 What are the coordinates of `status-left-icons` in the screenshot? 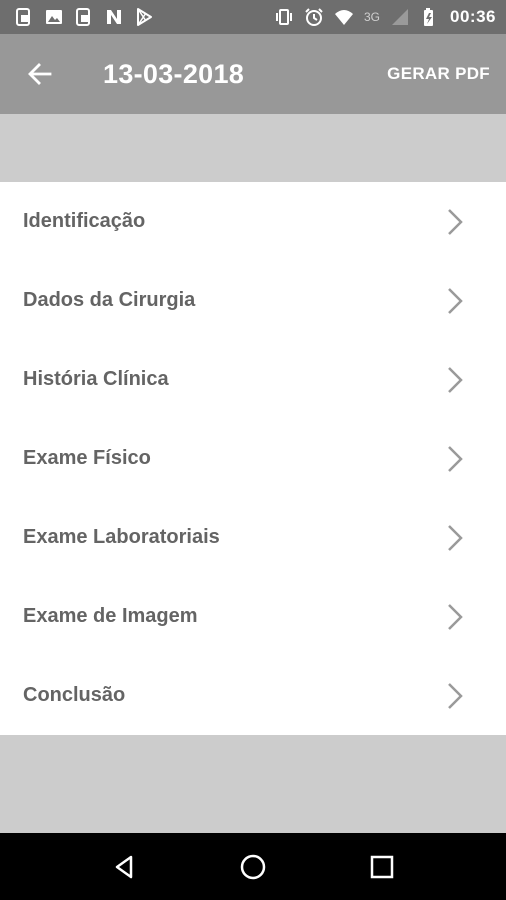 It's located at (84, 17).